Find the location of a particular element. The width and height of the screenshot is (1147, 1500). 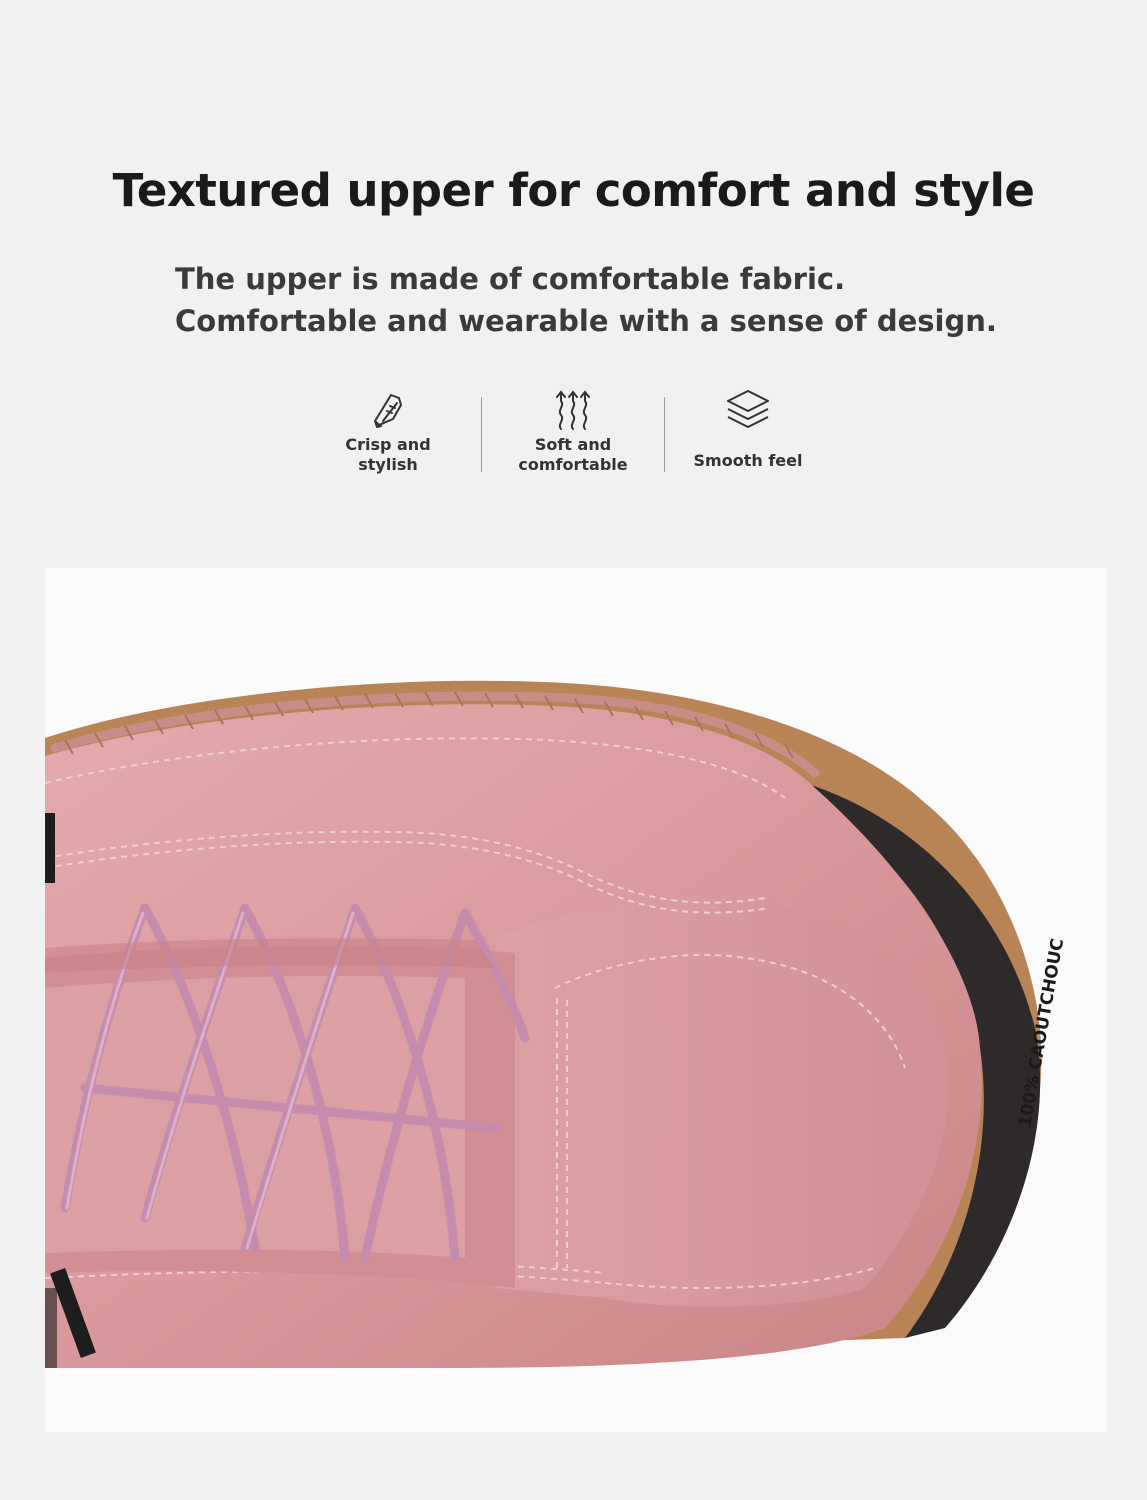

shoe-icon is located at coordinates (388, 411).